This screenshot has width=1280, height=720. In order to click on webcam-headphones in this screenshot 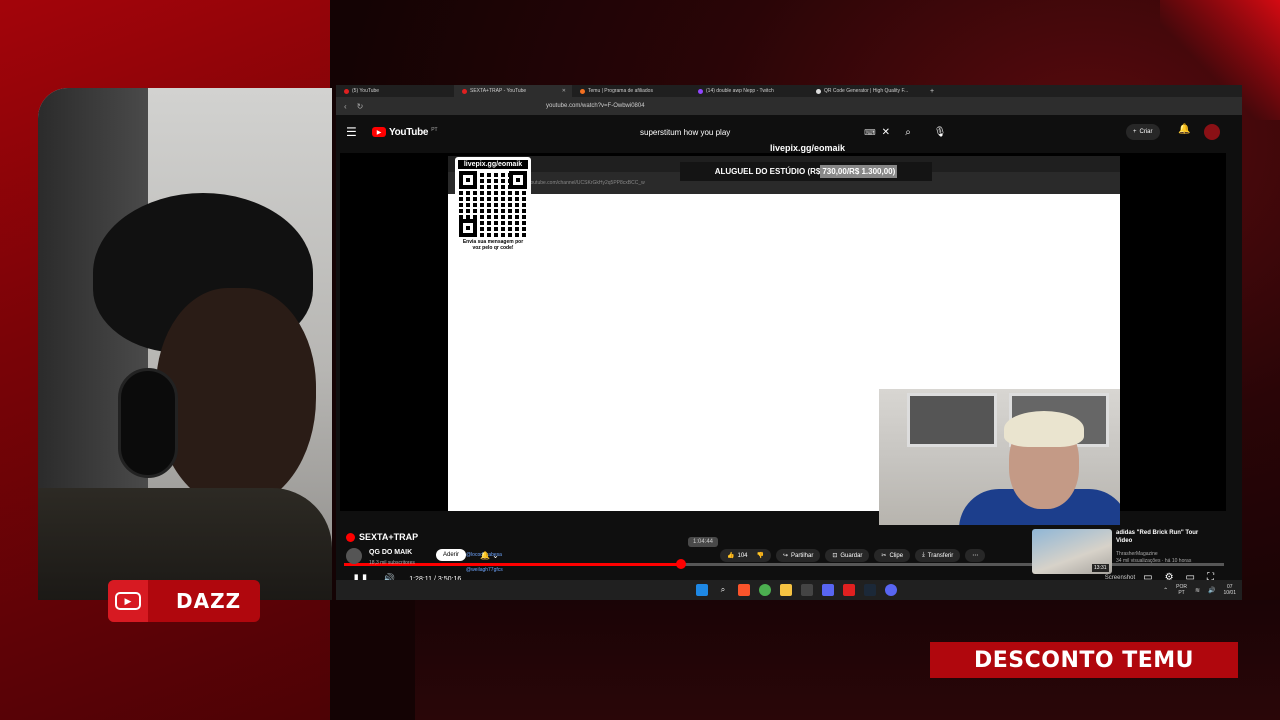, I will do `click(148, 423)`.